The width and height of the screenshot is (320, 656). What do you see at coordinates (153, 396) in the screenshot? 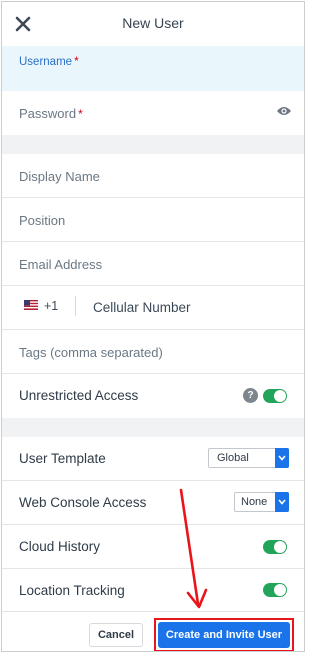
I see `unrestricted-access-row: Unrestricted Access ?` at bounding box center [153, 396].